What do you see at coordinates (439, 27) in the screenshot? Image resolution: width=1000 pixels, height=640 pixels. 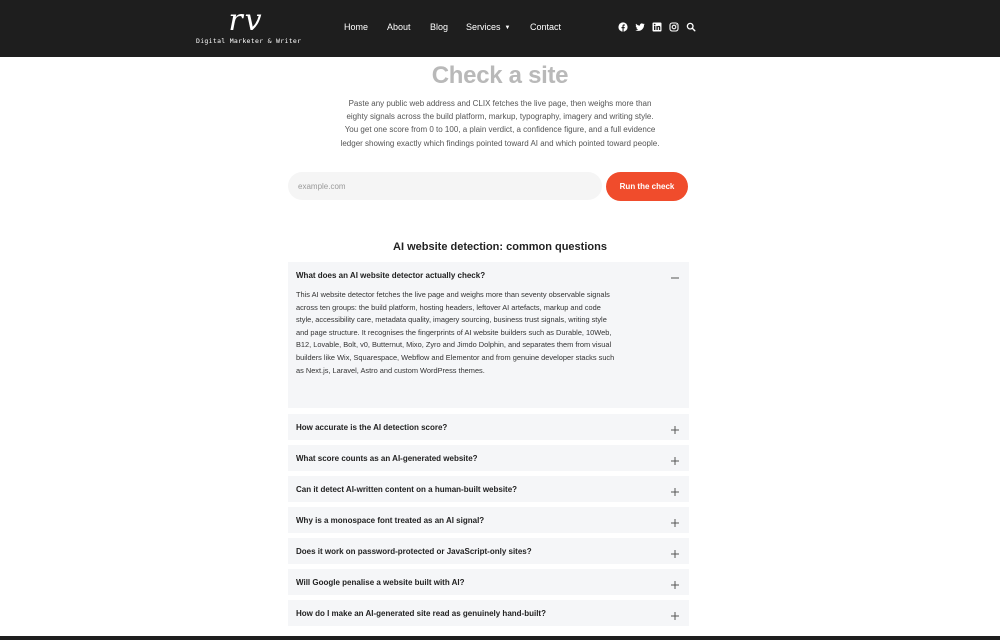 I see `nav-blog: Blog` at bounding box center [439, 27].